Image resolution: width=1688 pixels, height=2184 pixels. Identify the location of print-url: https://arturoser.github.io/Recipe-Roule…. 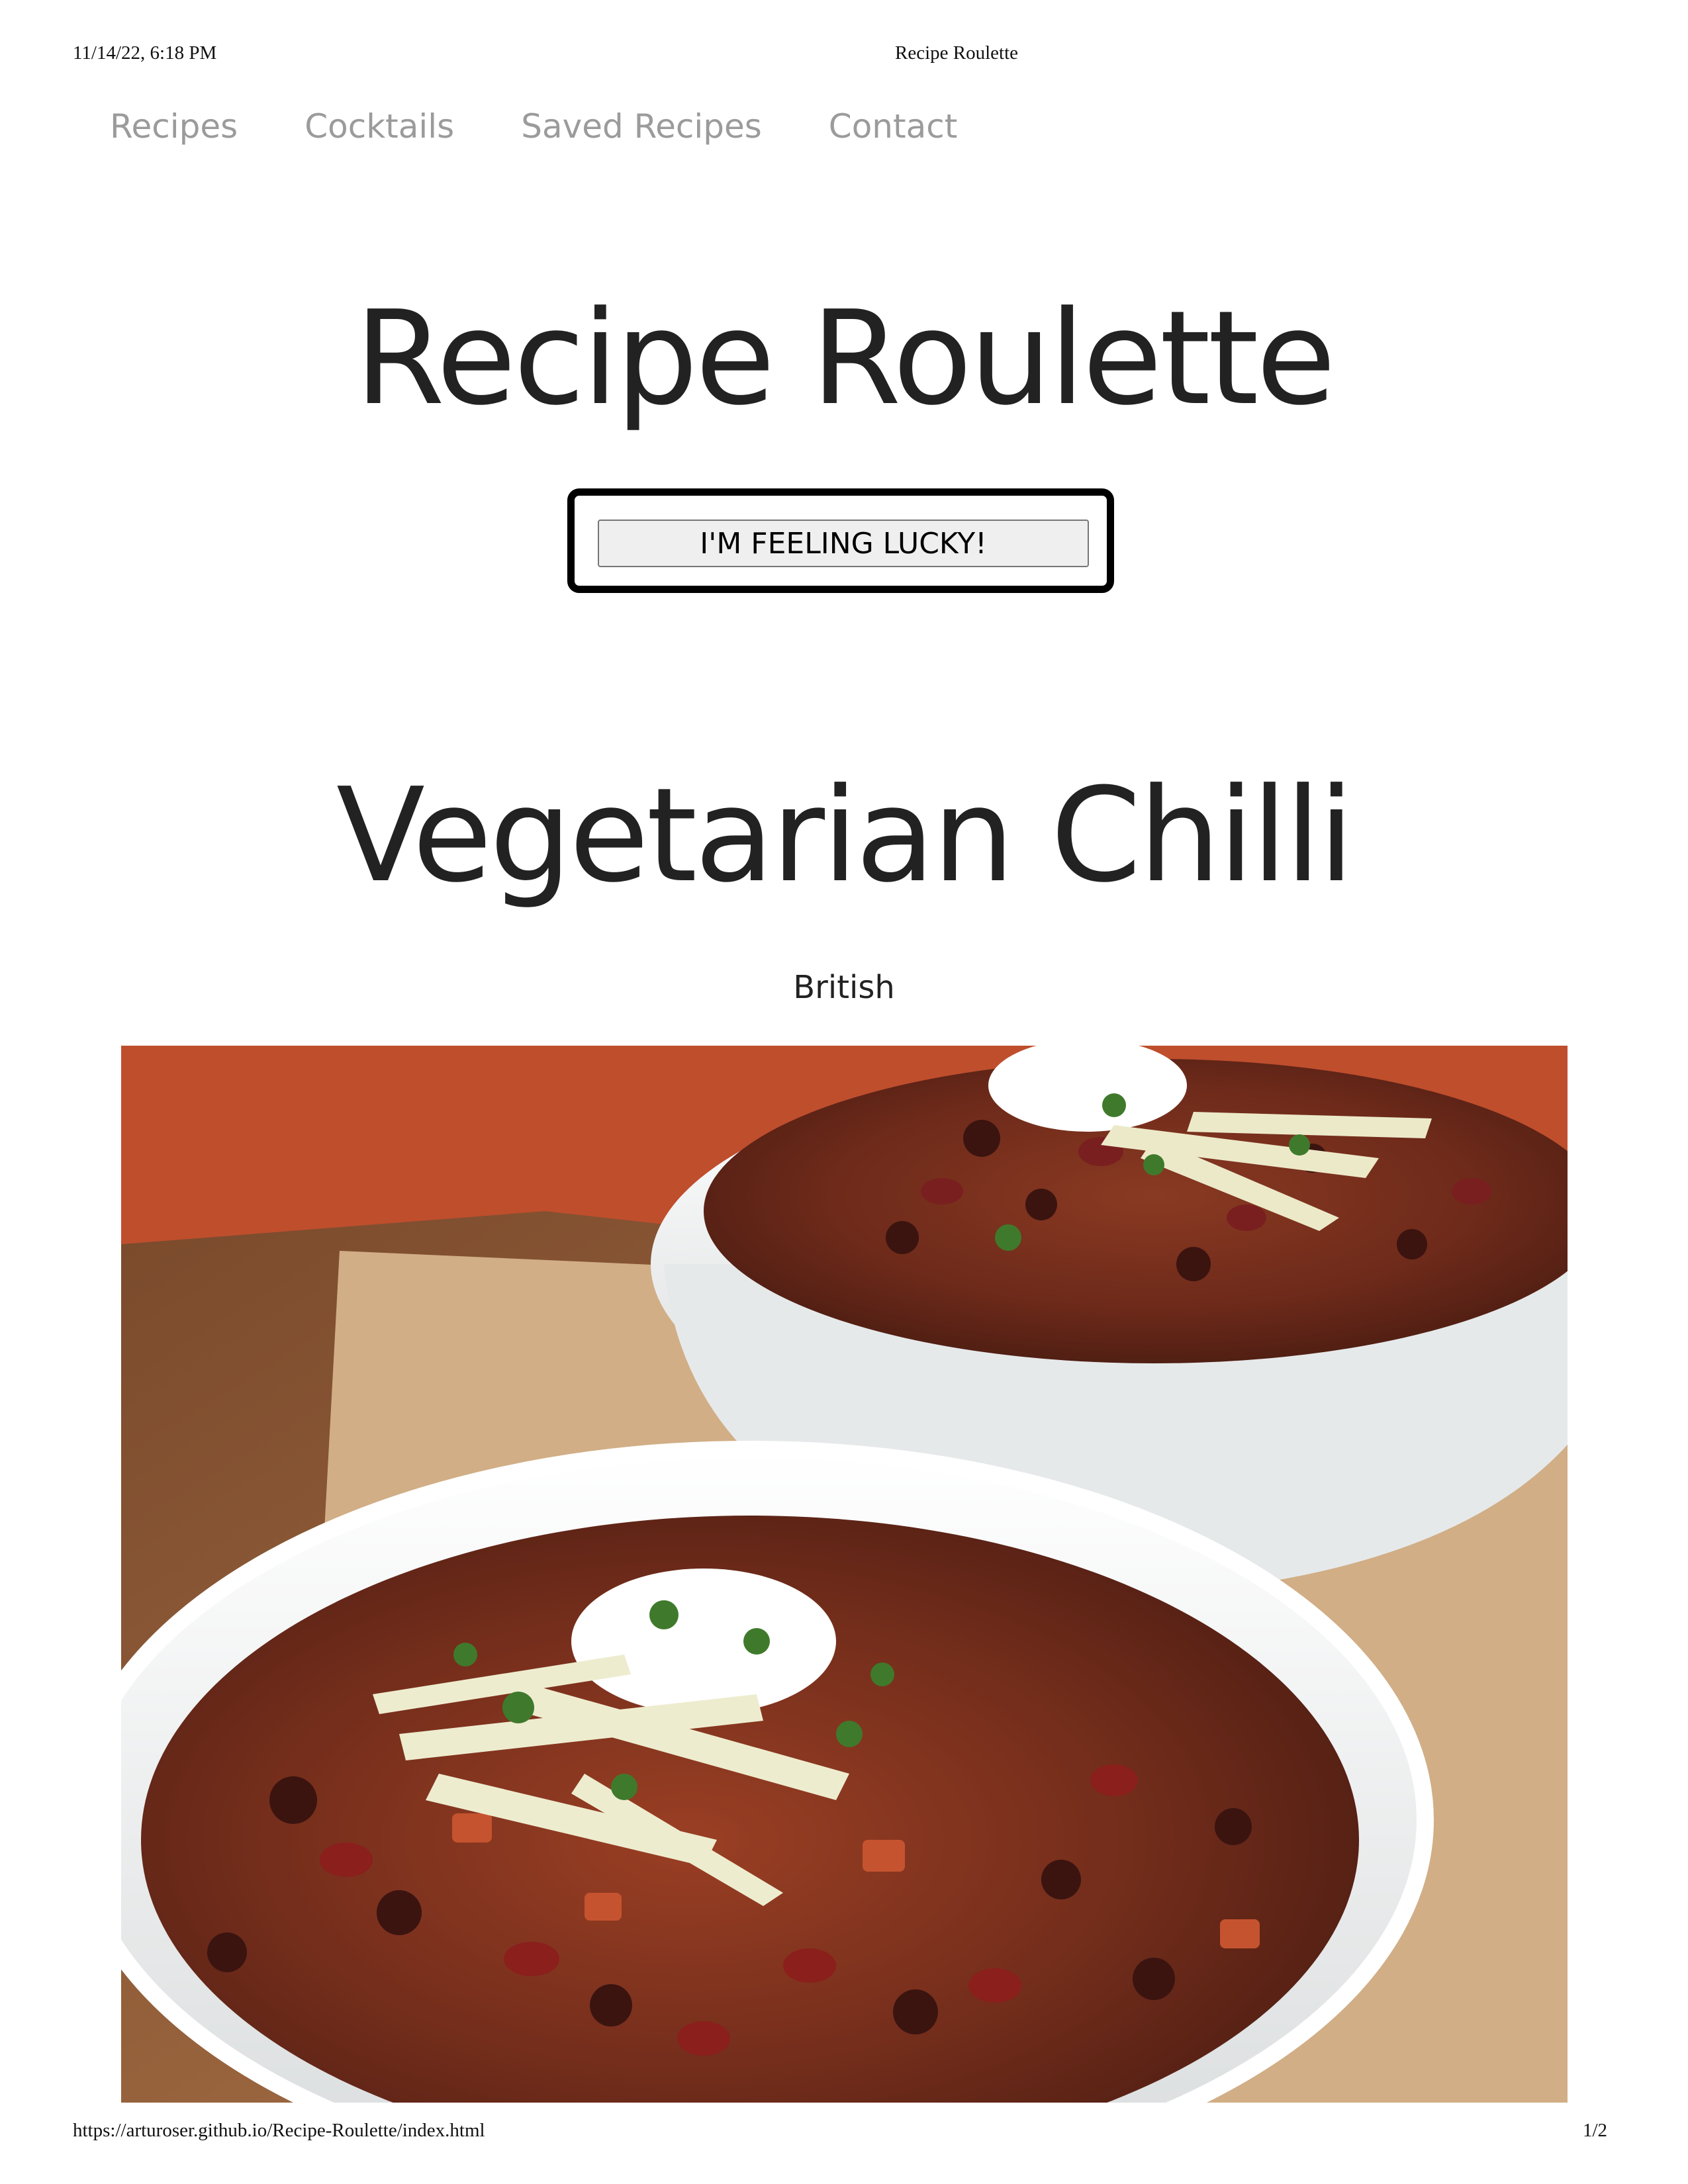
(279, 2130).